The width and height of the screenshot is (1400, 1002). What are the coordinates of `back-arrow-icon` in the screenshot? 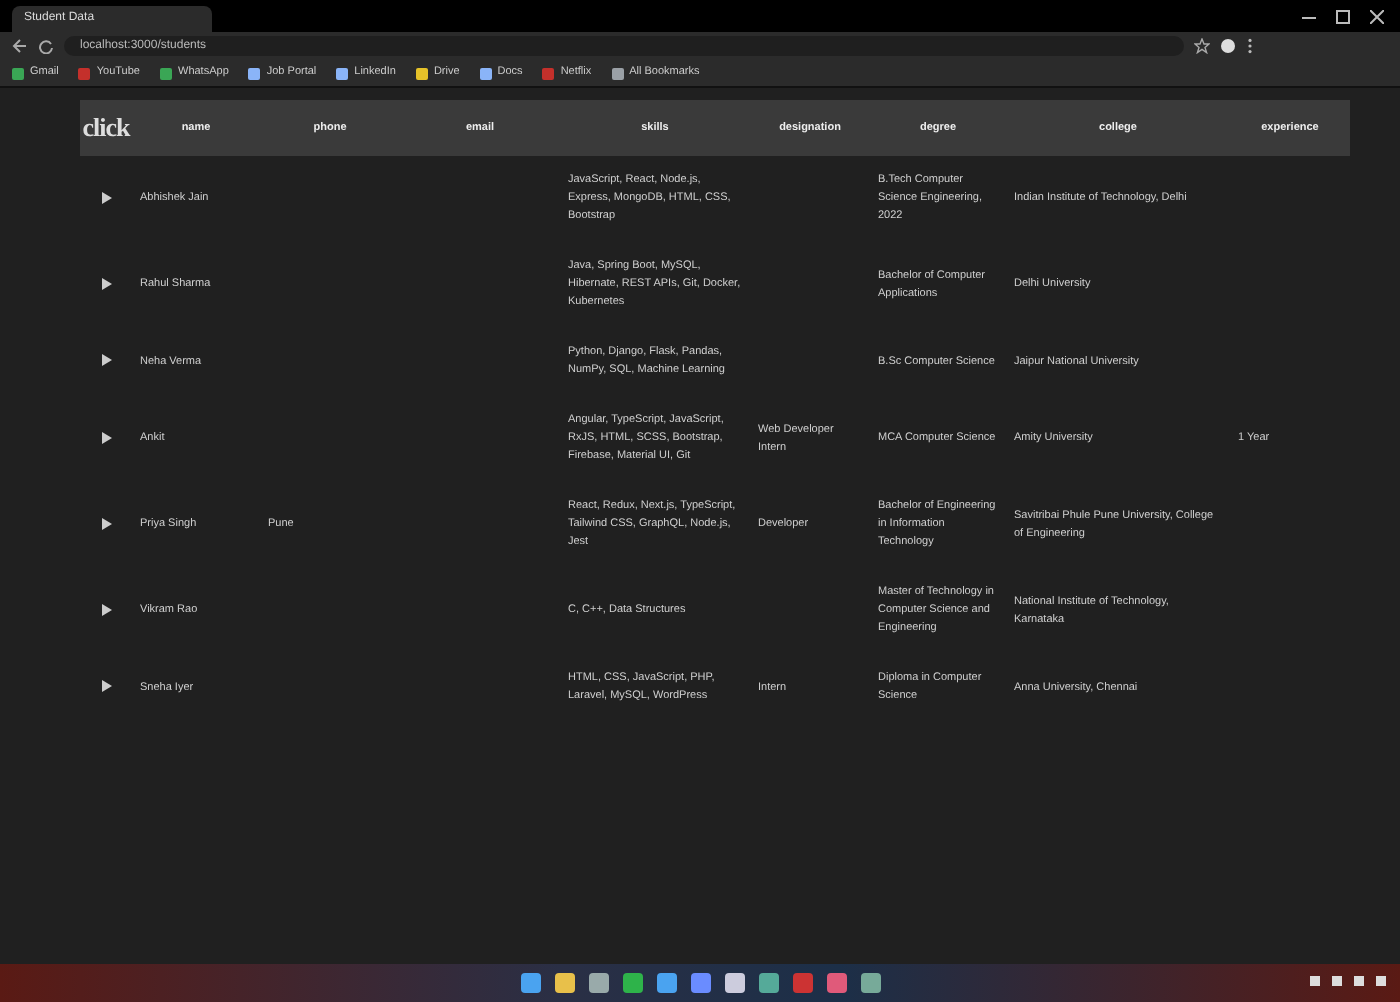 It's located at (20, 46).